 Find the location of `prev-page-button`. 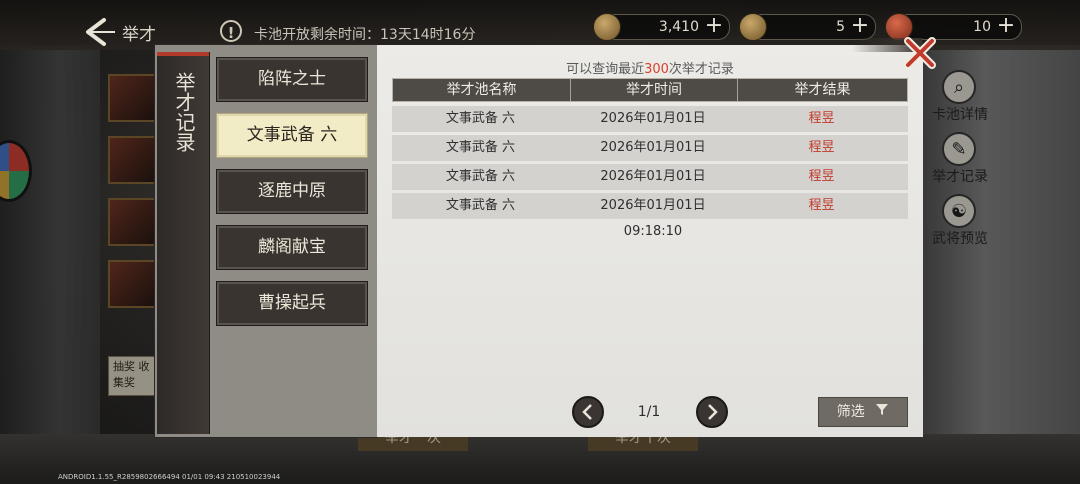

prev-page-button is located at coordinates (588, 412).